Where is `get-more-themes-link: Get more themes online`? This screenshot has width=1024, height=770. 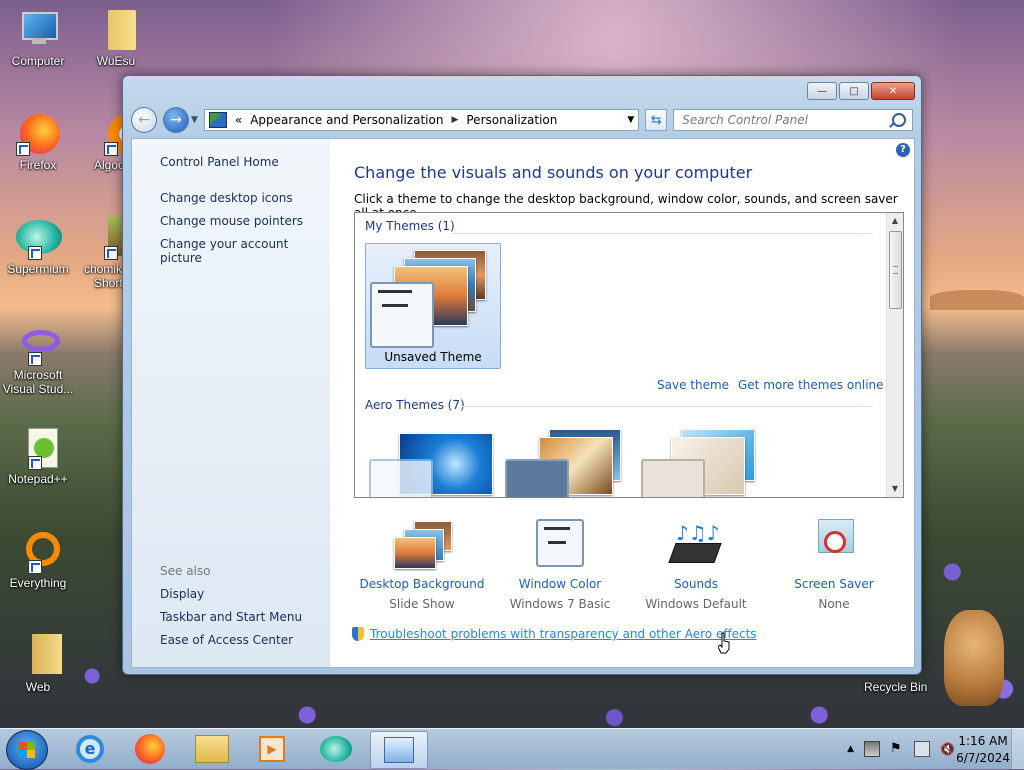 get-more-themes-link: Get more themes online is located at coordinates (811, 385).